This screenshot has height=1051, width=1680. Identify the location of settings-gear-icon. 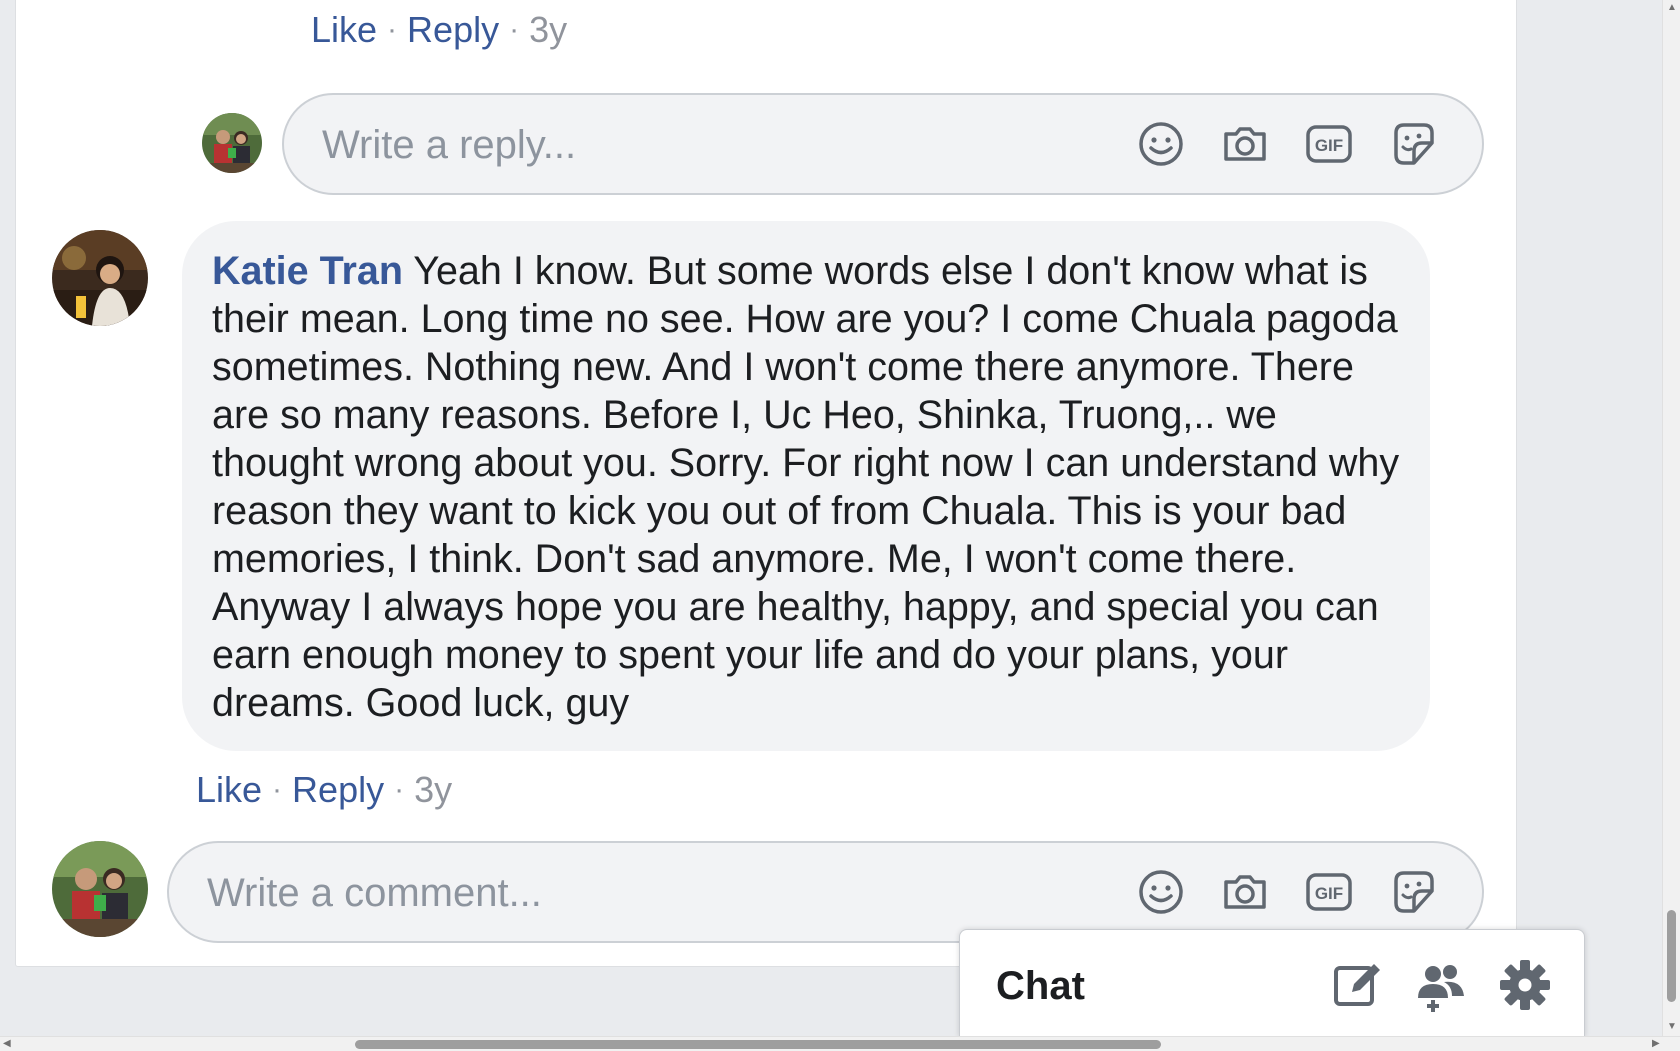
(1525, 985).